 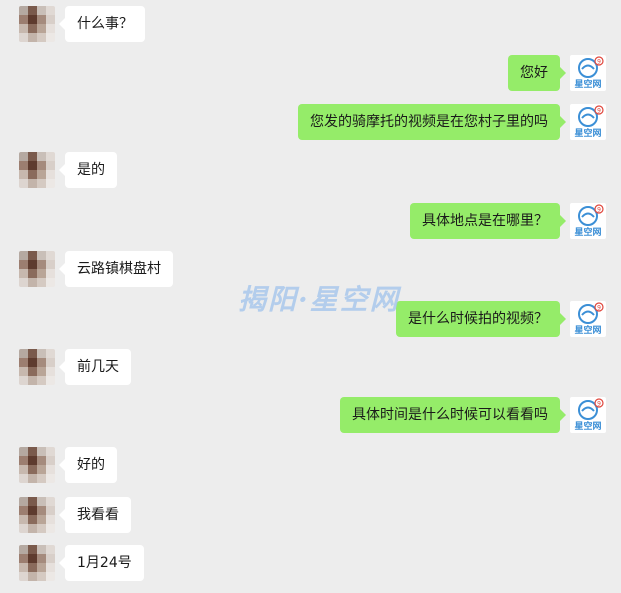 What do you see at coordinates (310, 75) in the screenshot?
I see `message-row: 9 星空网 您好` at bounding box center [310, 75].